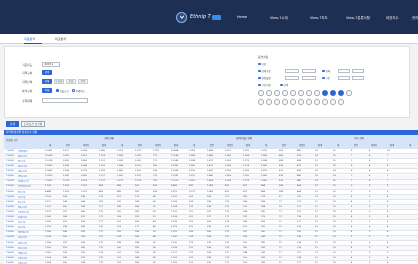 The height and width of the screenshot is (264, 418). I want to click on row-value: 3,004, so click(84, 150).